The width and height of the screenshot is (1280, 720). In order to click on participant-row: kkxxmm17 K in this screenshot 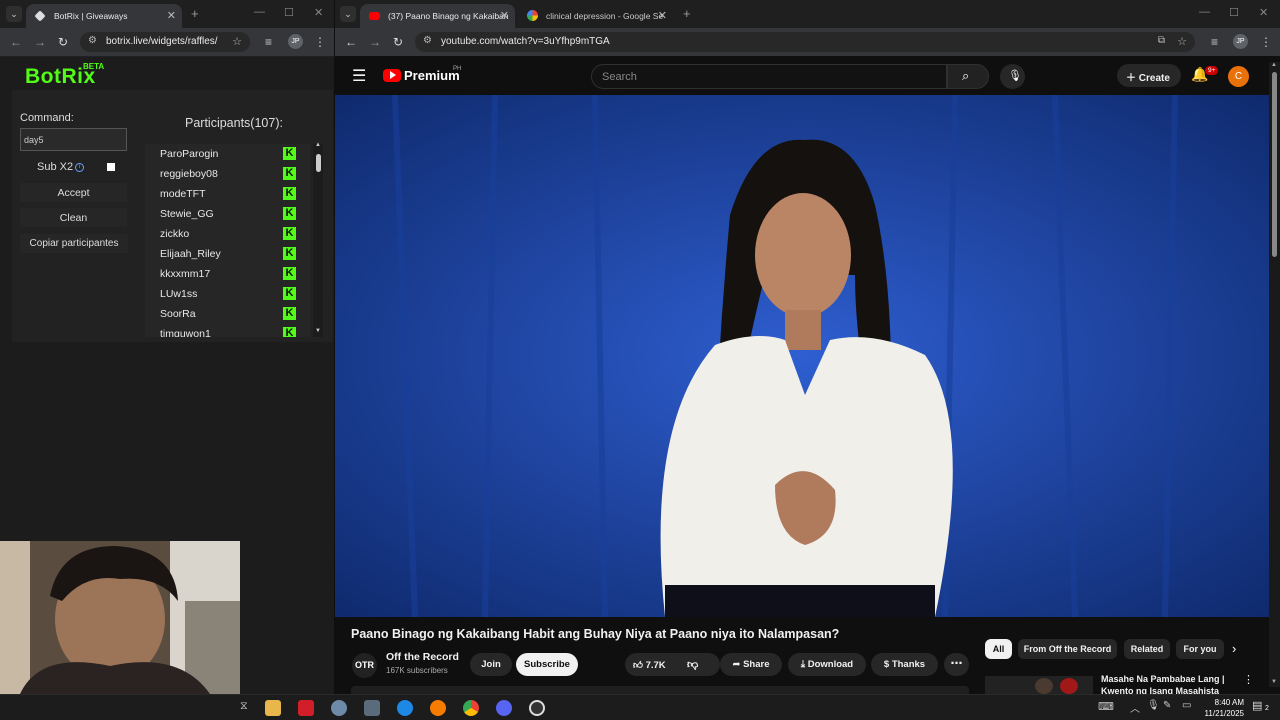, I will do `click(227, 274)`.